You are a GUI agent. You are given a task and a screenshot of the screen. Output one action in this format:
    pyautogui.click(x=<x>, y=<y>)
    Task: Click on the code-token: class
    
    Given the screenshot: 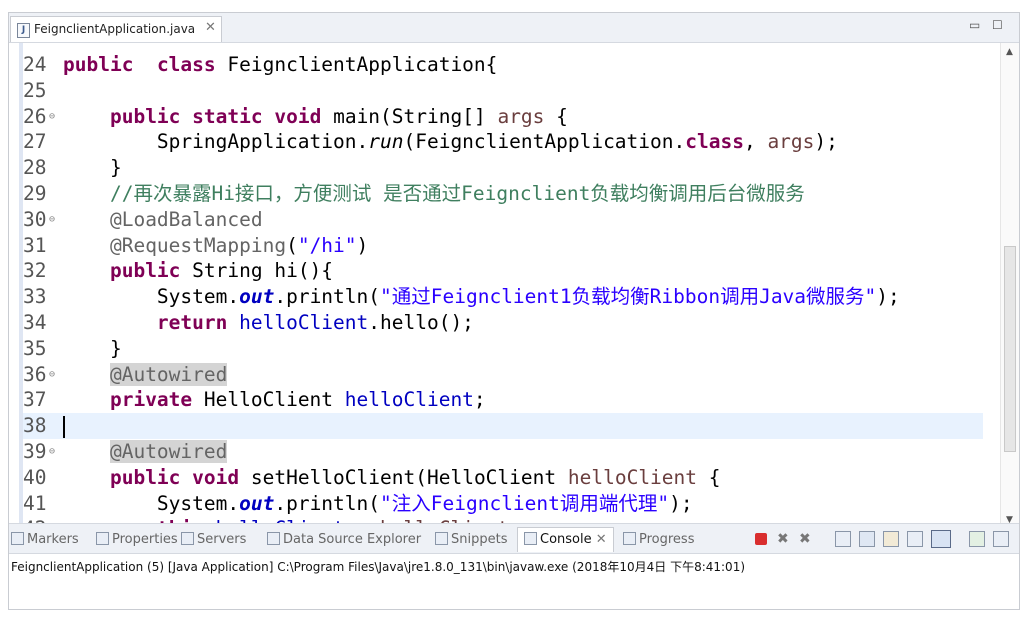 What is the action you would take?
    pyautogui.click(x=186, y=64)
    